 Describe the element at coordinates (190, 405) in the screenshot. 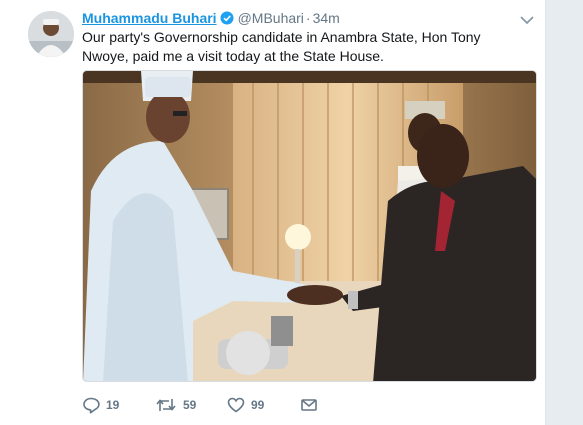

I see `retweet-count: 59` at that location.